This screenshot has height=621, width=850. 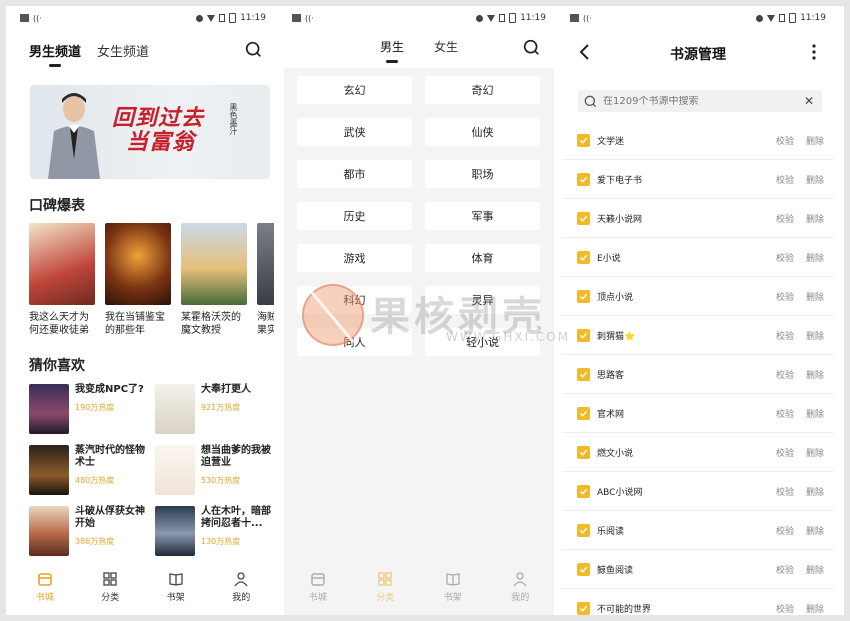 I want to click on category-item: 武侠, so click(x=354, y=132).